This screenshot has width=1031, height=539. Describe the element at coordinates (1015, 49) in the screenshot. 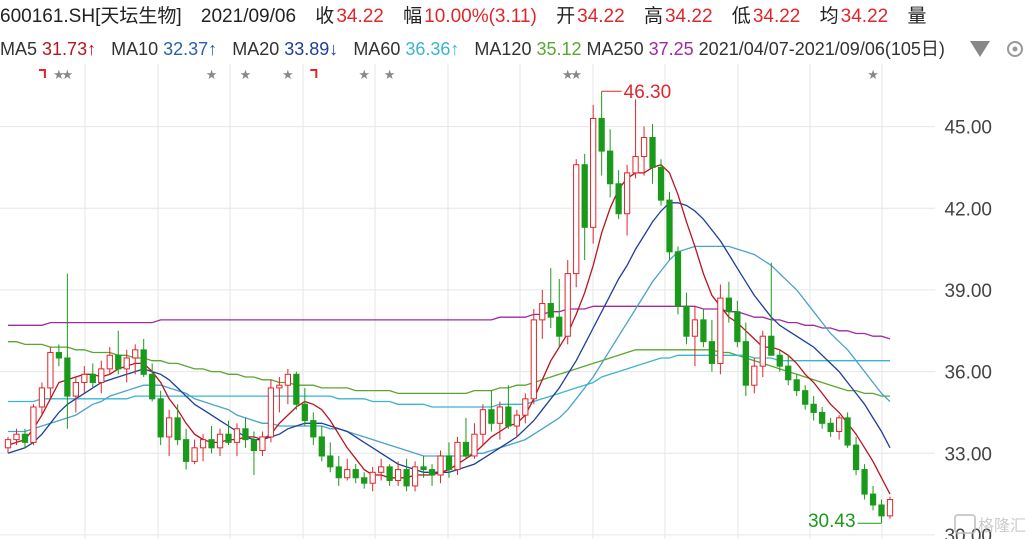

I see `settings-icon` at that location.